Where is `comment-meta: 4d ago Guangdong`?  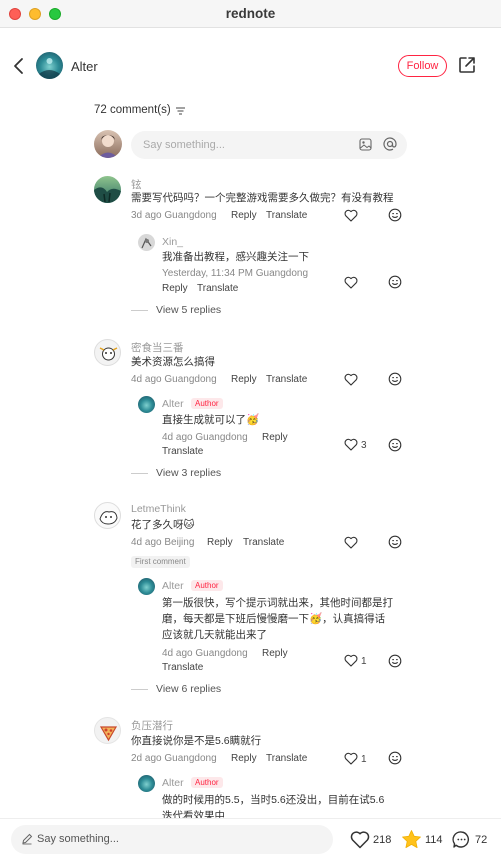
comment-meta: 4d ago Guangdong is located at coordinates (174, 379).